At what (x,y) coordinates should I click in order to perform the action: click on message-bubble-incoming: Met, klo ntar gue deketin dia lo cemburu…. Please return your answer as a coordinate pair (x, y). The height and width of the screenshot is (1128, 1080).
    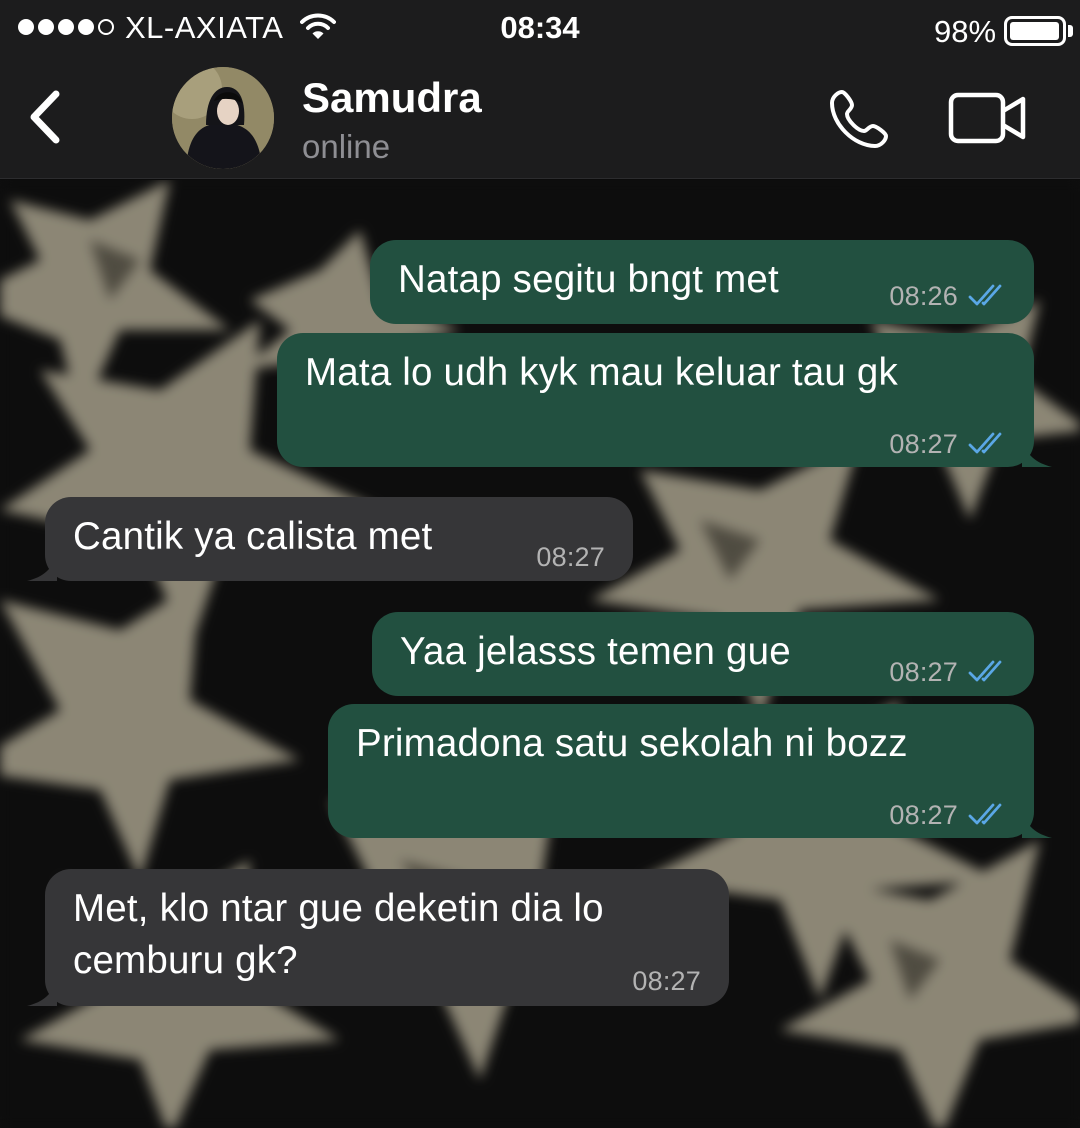
    Looking at the image, I should click on (378, 938).